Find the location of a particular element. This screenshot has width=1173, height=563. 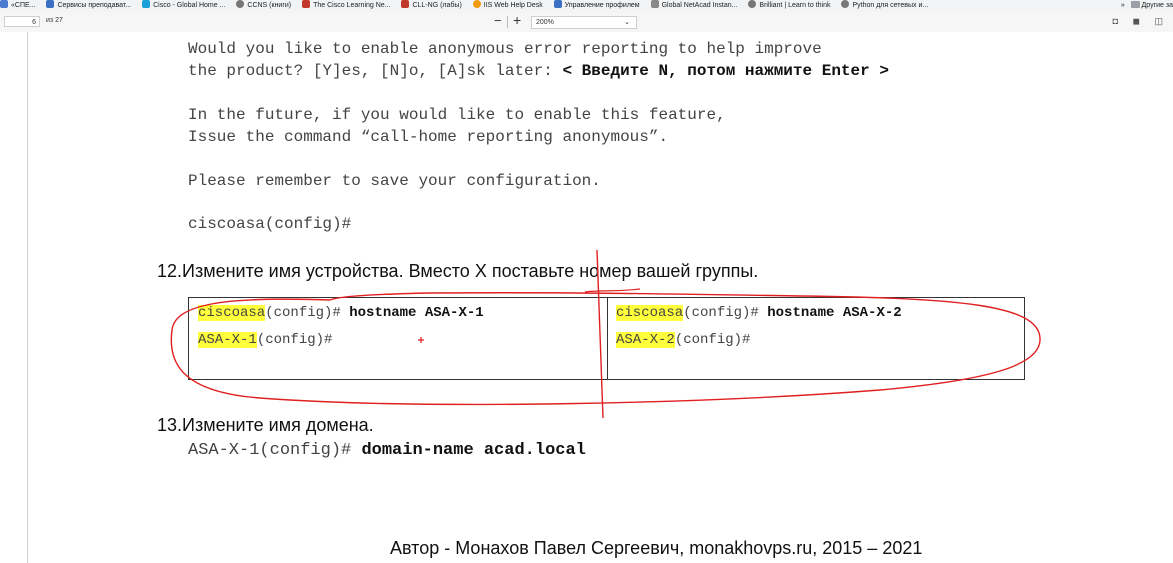

other-bookmarks: Другие за is located at coordinates (1157, 5).